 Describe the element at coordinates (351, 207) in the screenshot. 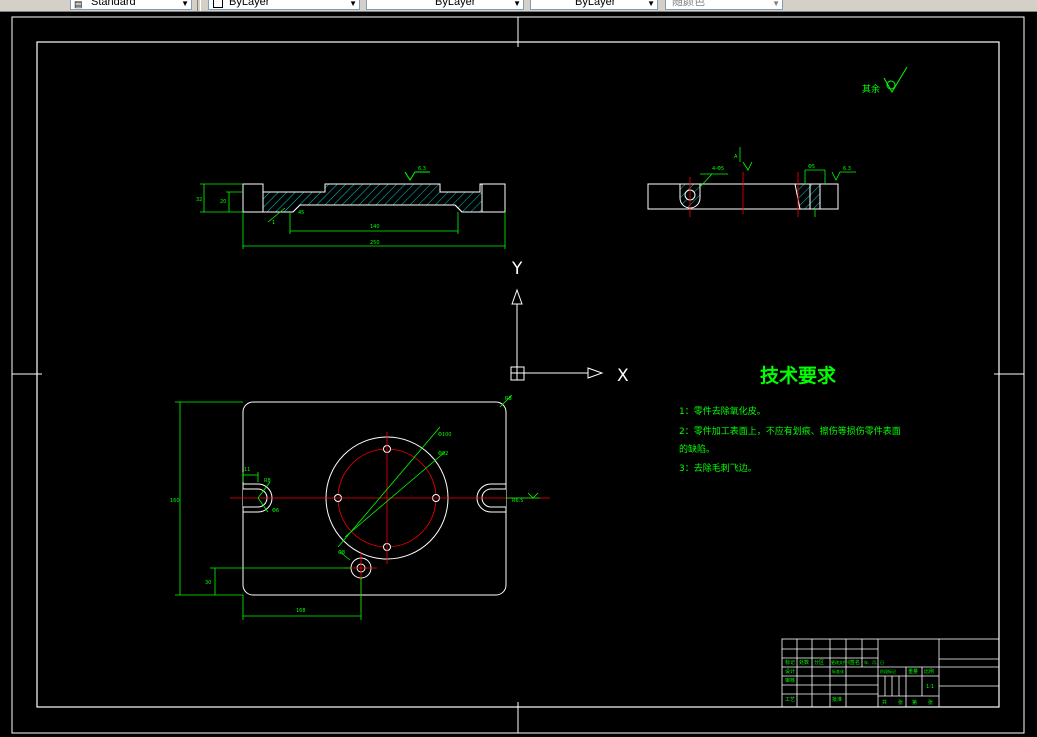

I see `side-view: 6.3 250 140 32 20 1 45` at that location.